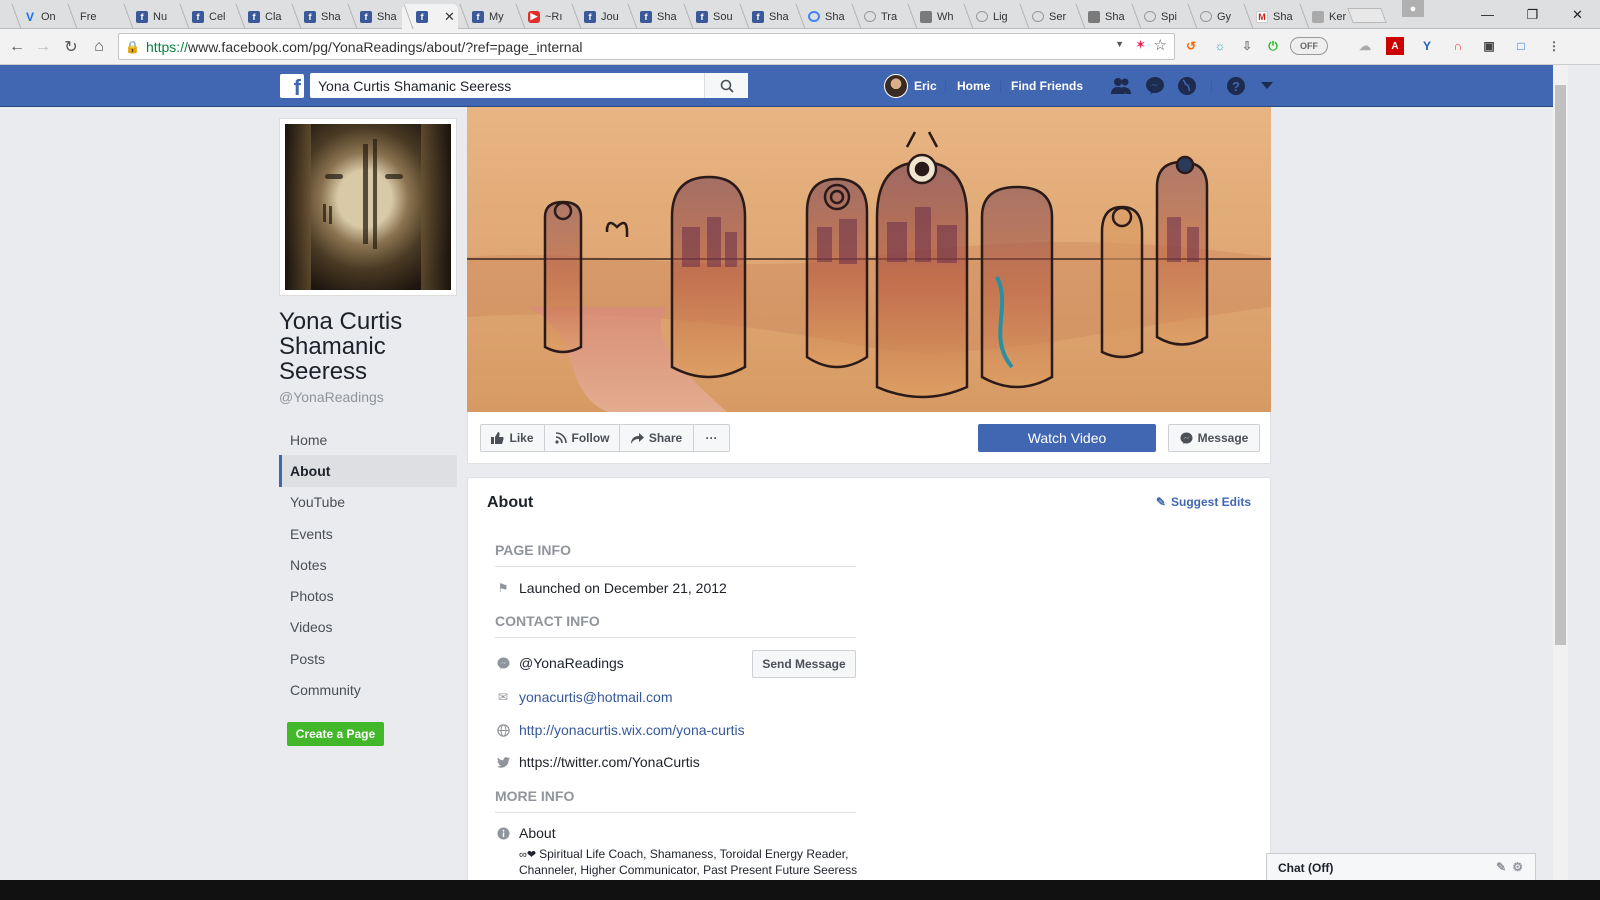 Image resolution: width=1600 pixels, height=900 pixels. Describe the element at coordinates (368, 595) in the screenshot. I see `sidebar-item-photos: Photos` at that location.